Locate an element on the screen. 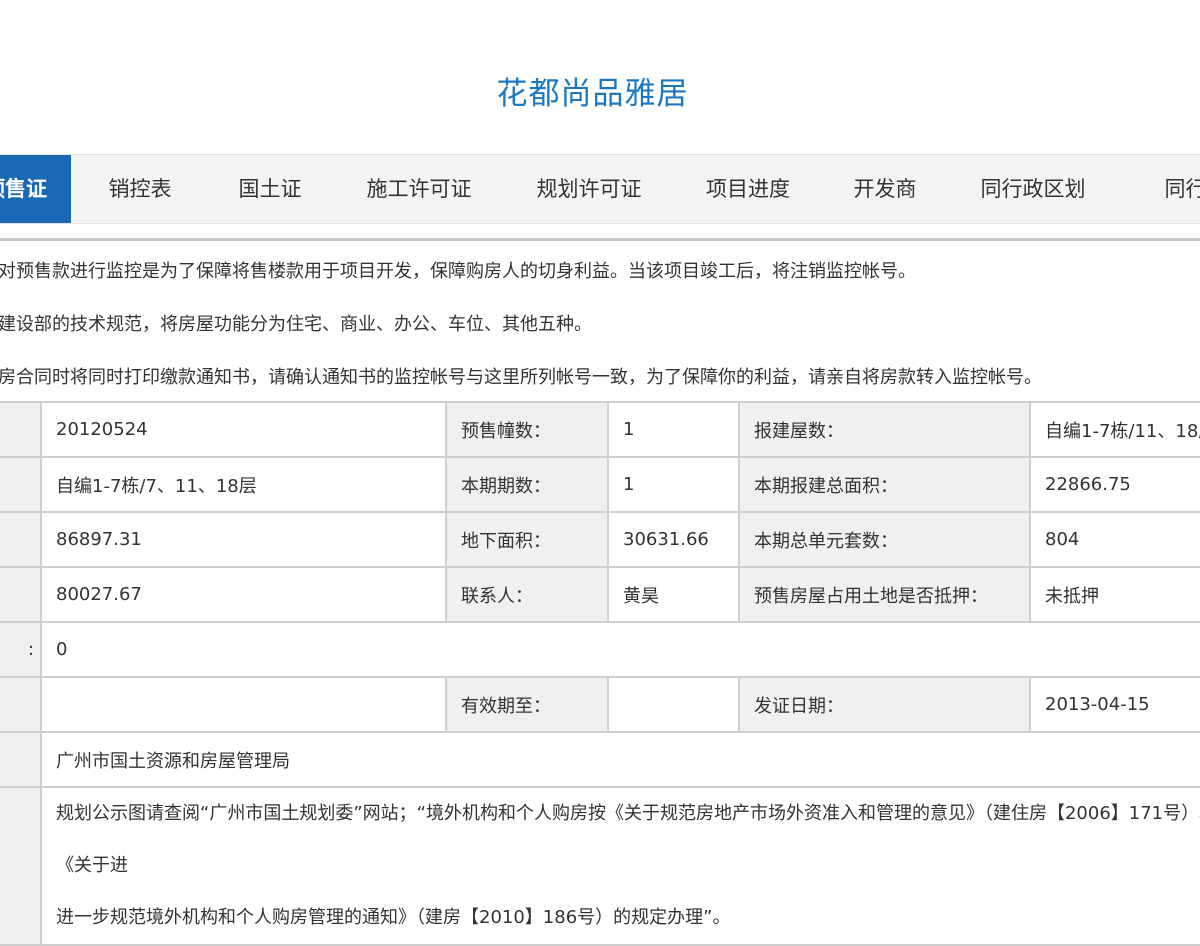 The width and height of the screenshot is (1200, 946). cell-label: 发证日期： is located at coordinates (884, 704).